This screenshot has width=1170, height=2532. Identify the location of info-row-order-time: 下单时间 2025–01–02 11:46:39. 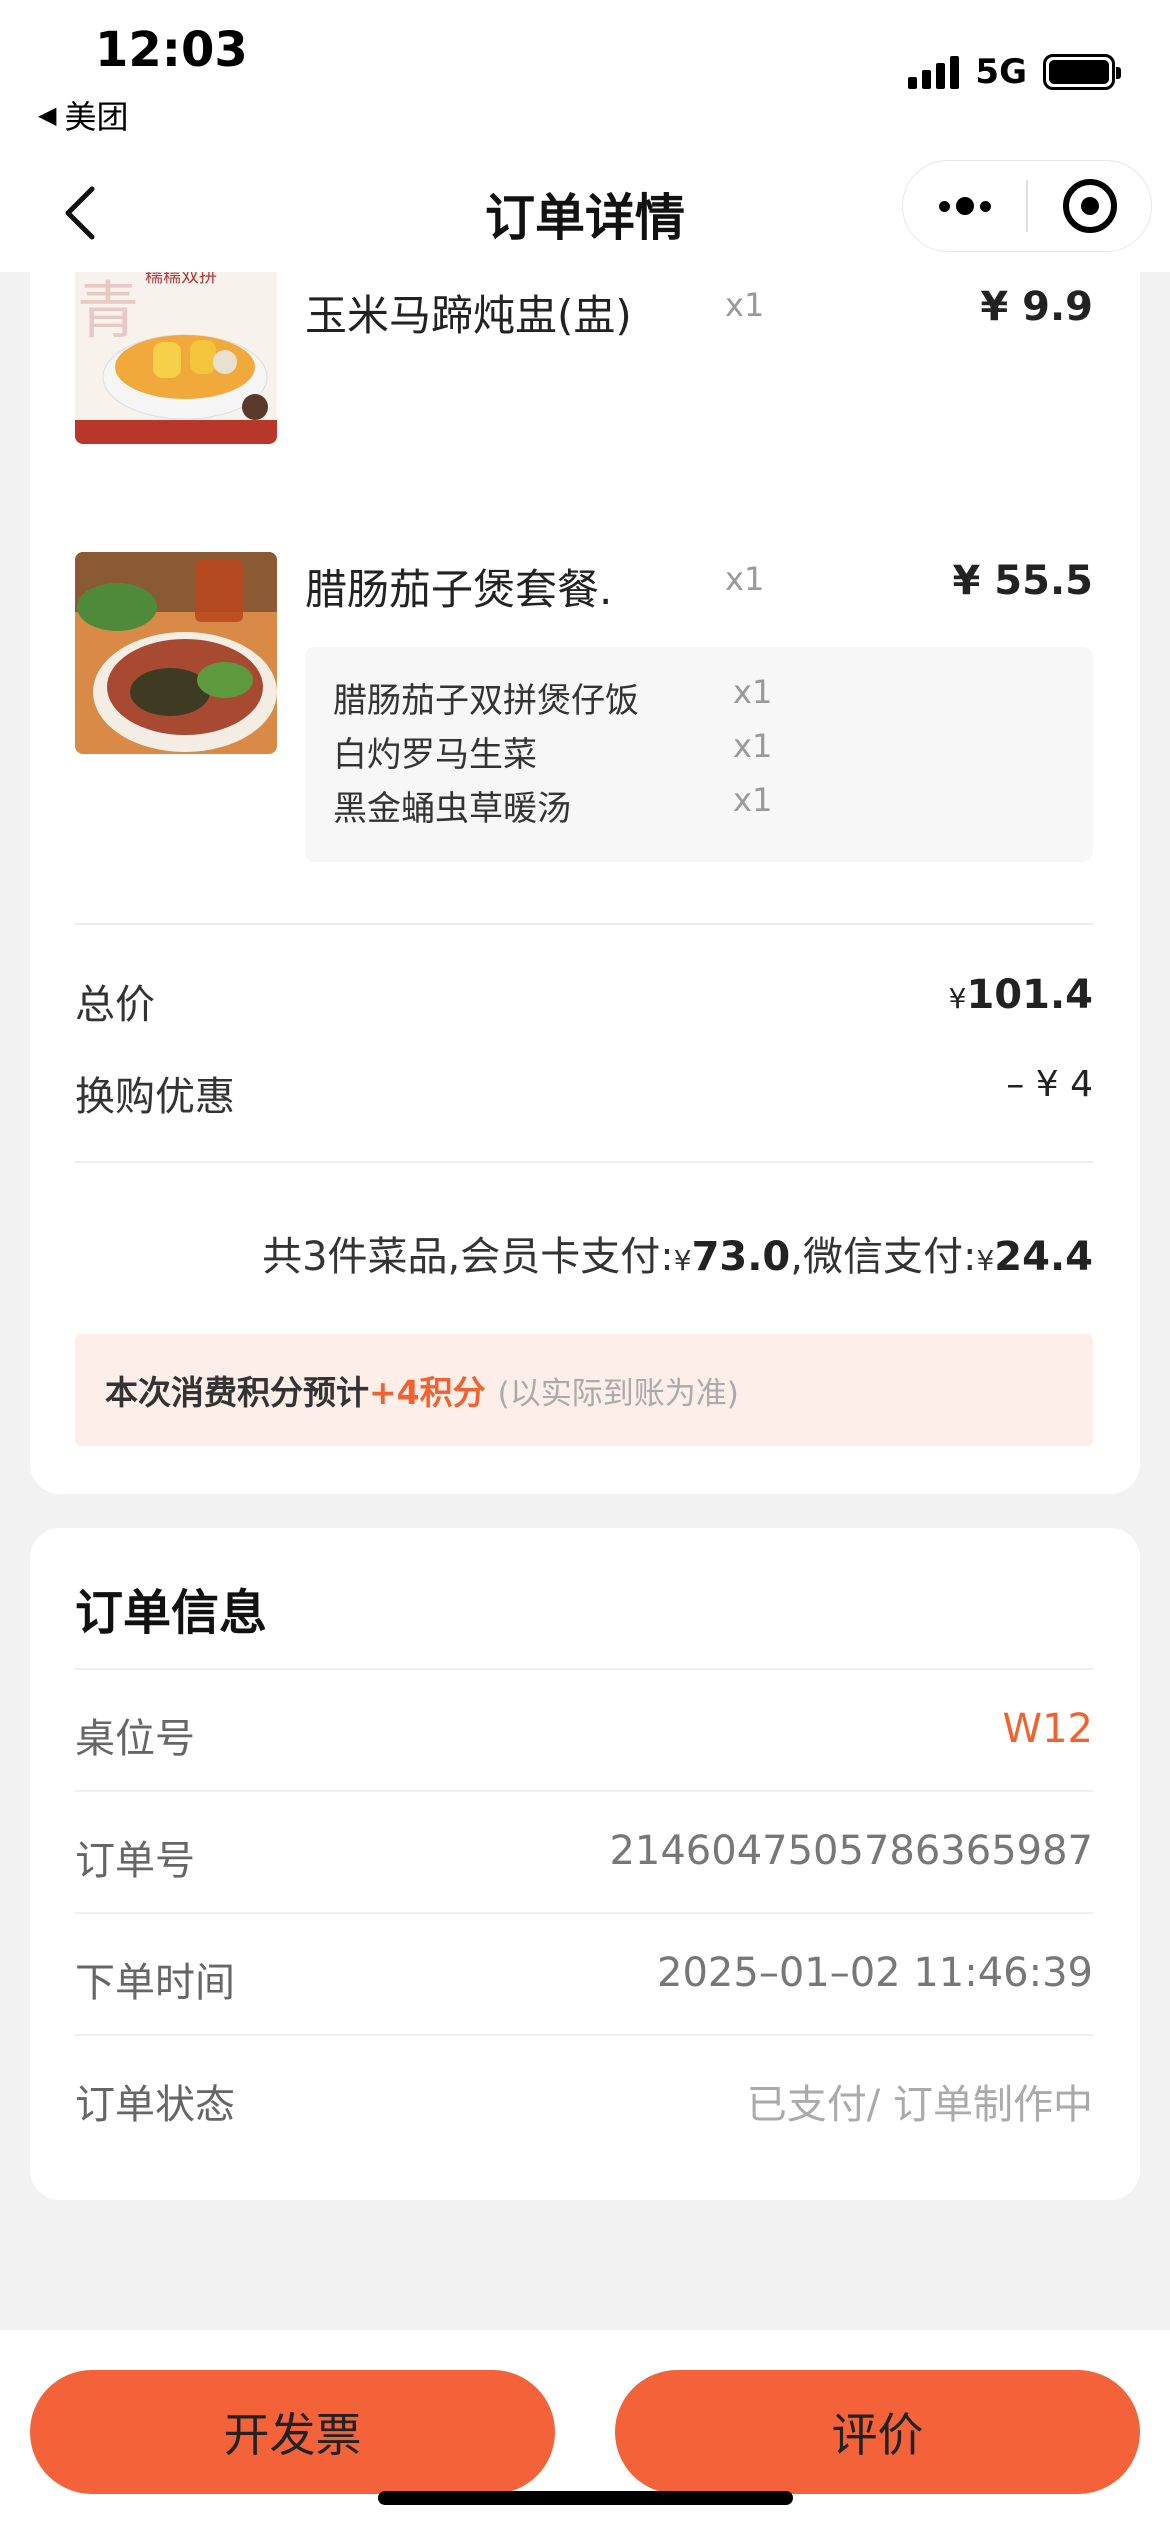
(584, 1972).